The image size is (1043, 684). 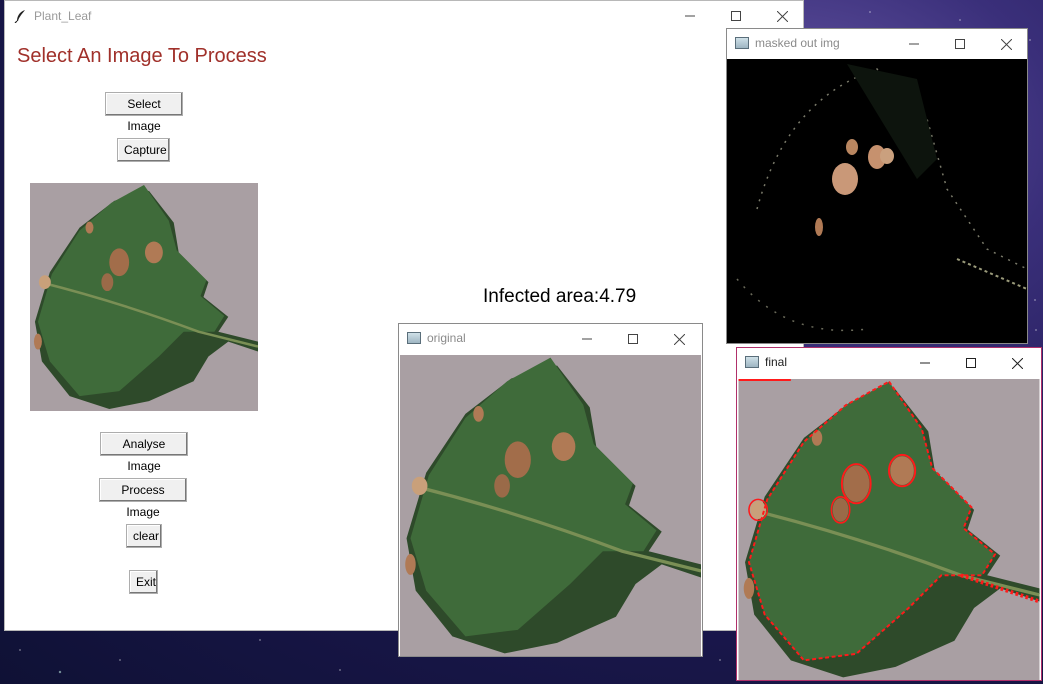 What do you see at coordinates (63, 16) in the screenshot?
I see `main-window-title: Plant_Leaf` at bounding box center [63, 16].